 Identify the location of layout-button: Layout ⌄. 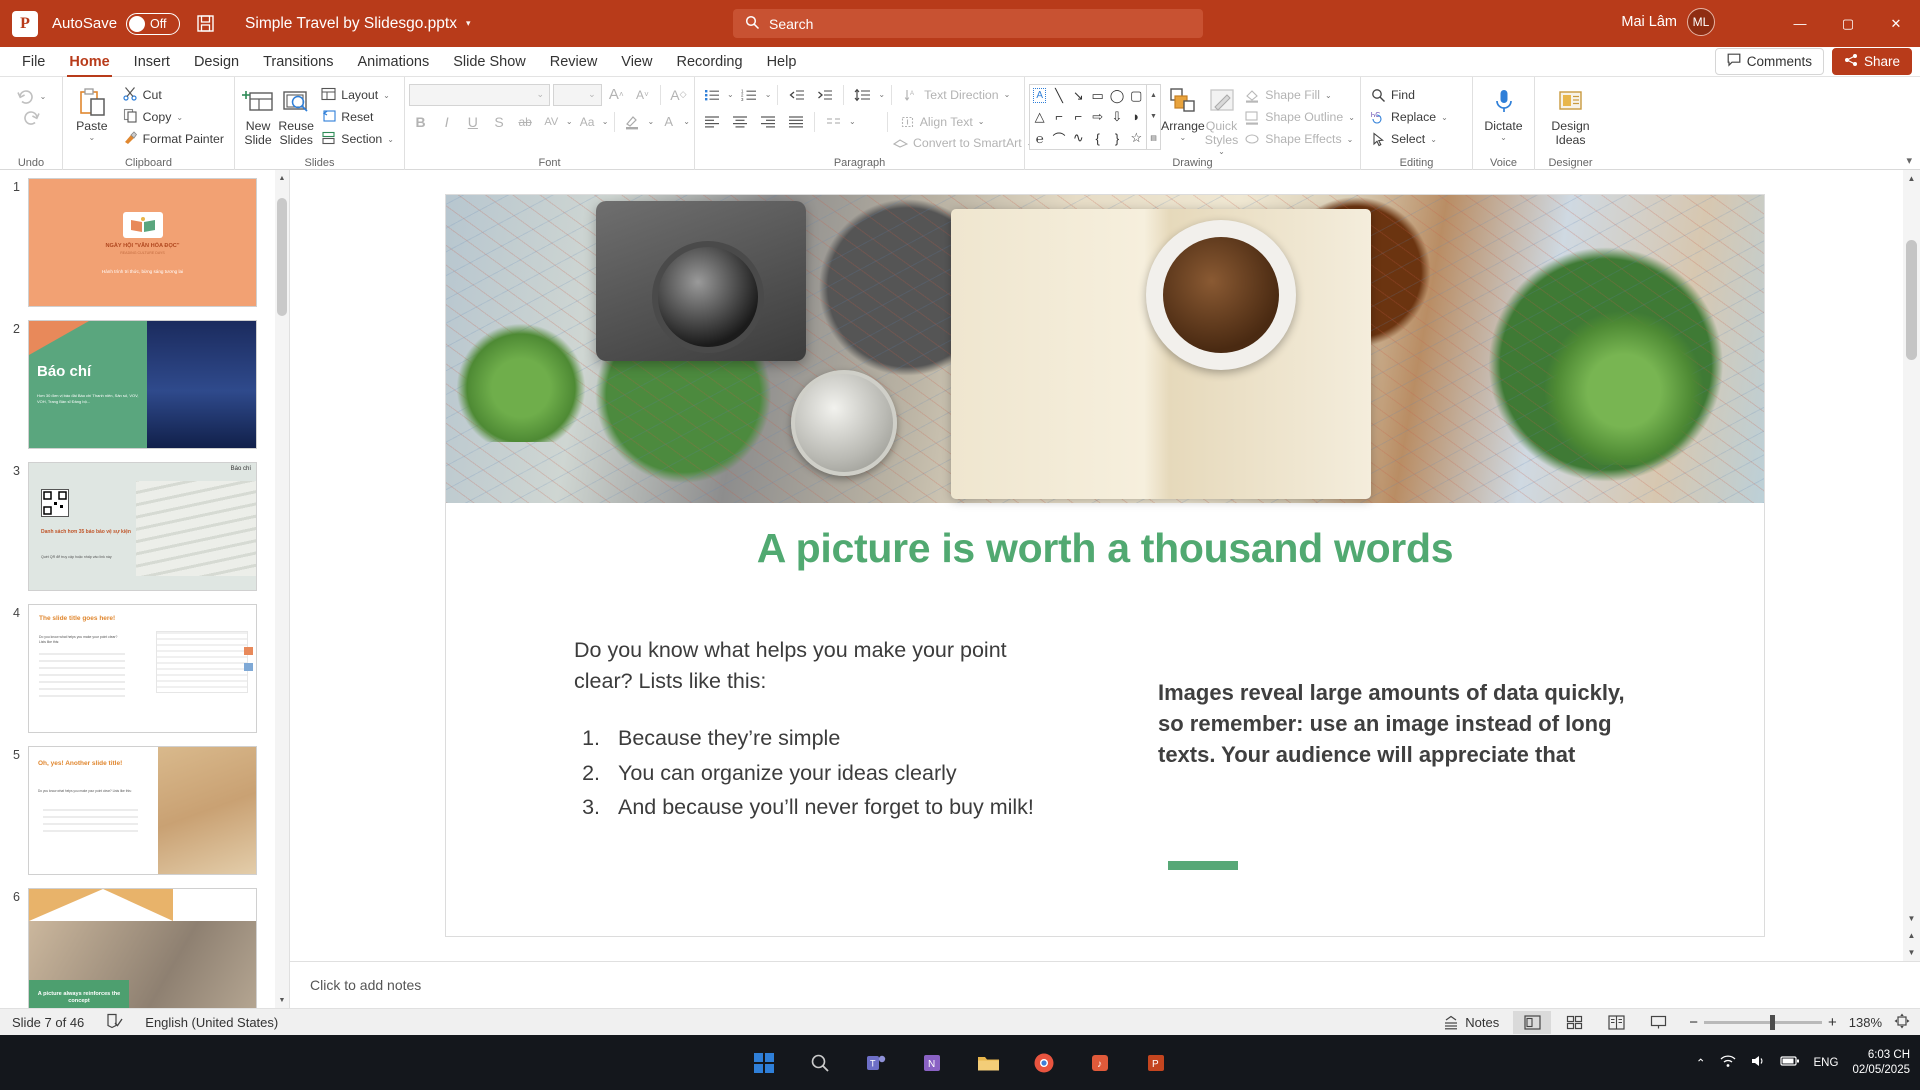
(357, 95).